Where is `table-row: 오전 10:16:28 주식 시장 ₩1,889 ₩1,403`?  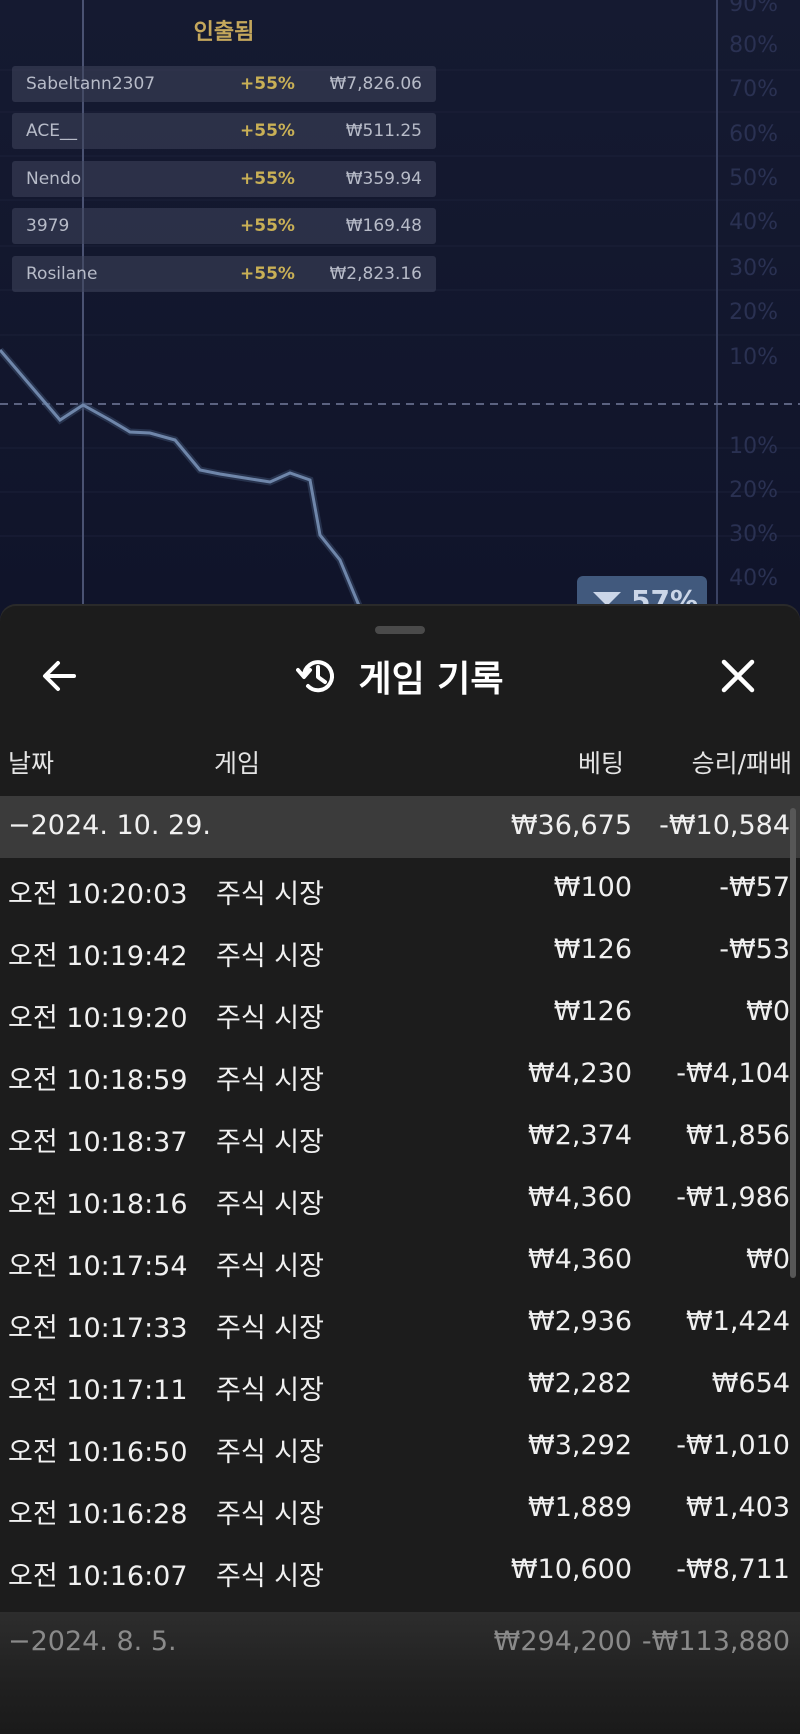 table-row: 오전 10:16:28 주식 시장 ₩1,889 ₩1,403 is located at coordinates (400, 1509).